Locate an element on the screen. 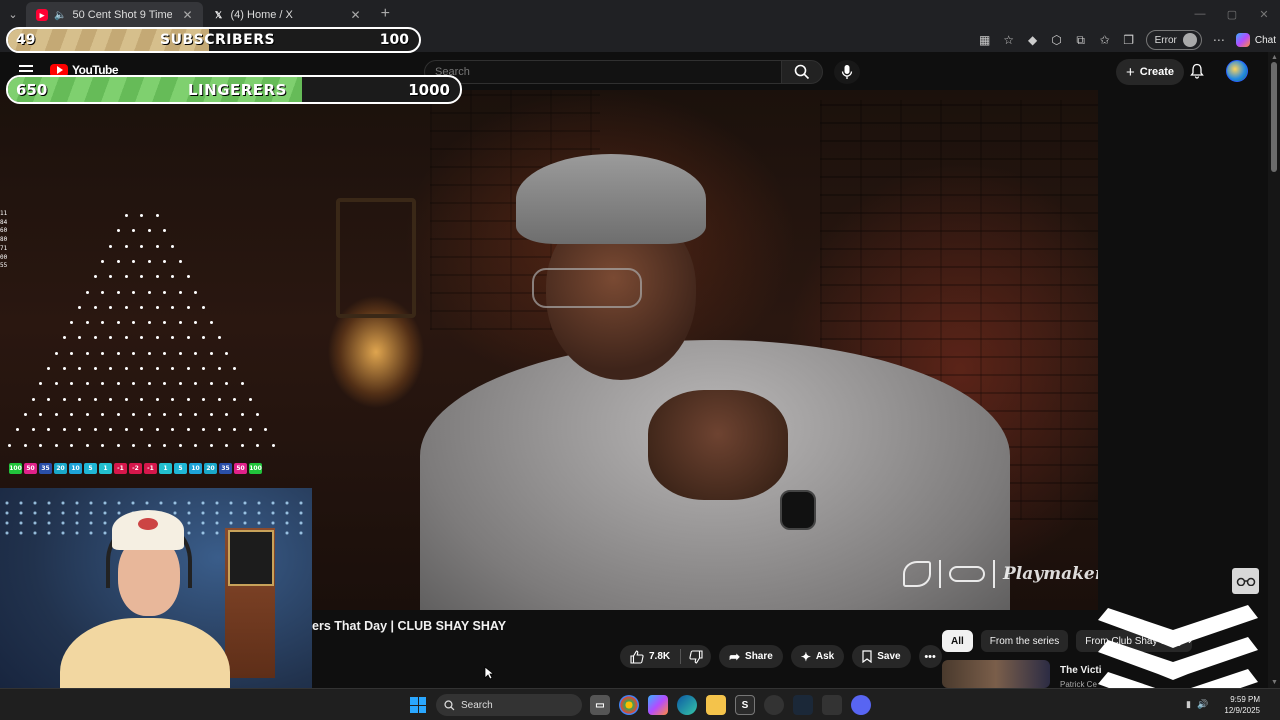 The width and height of the screenshot is (1280, 720). maximize-icon: ▢ is located at coordinates (1232, 14).